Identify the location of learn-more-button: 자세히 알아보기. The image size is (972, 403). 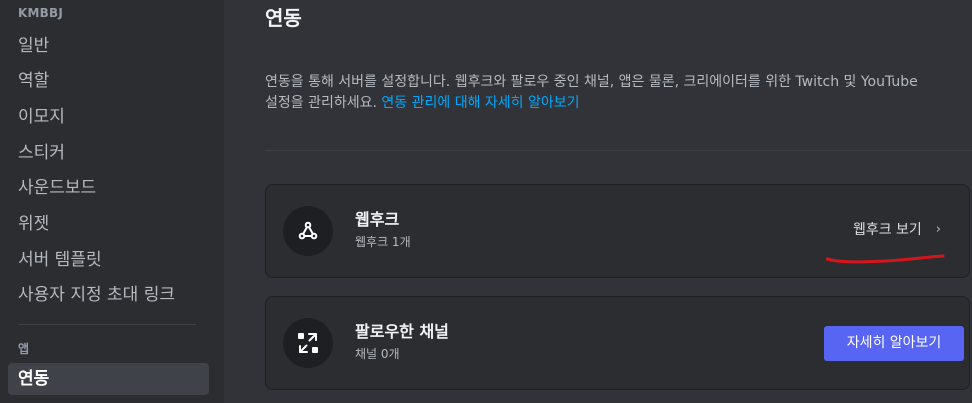
(894, 343).